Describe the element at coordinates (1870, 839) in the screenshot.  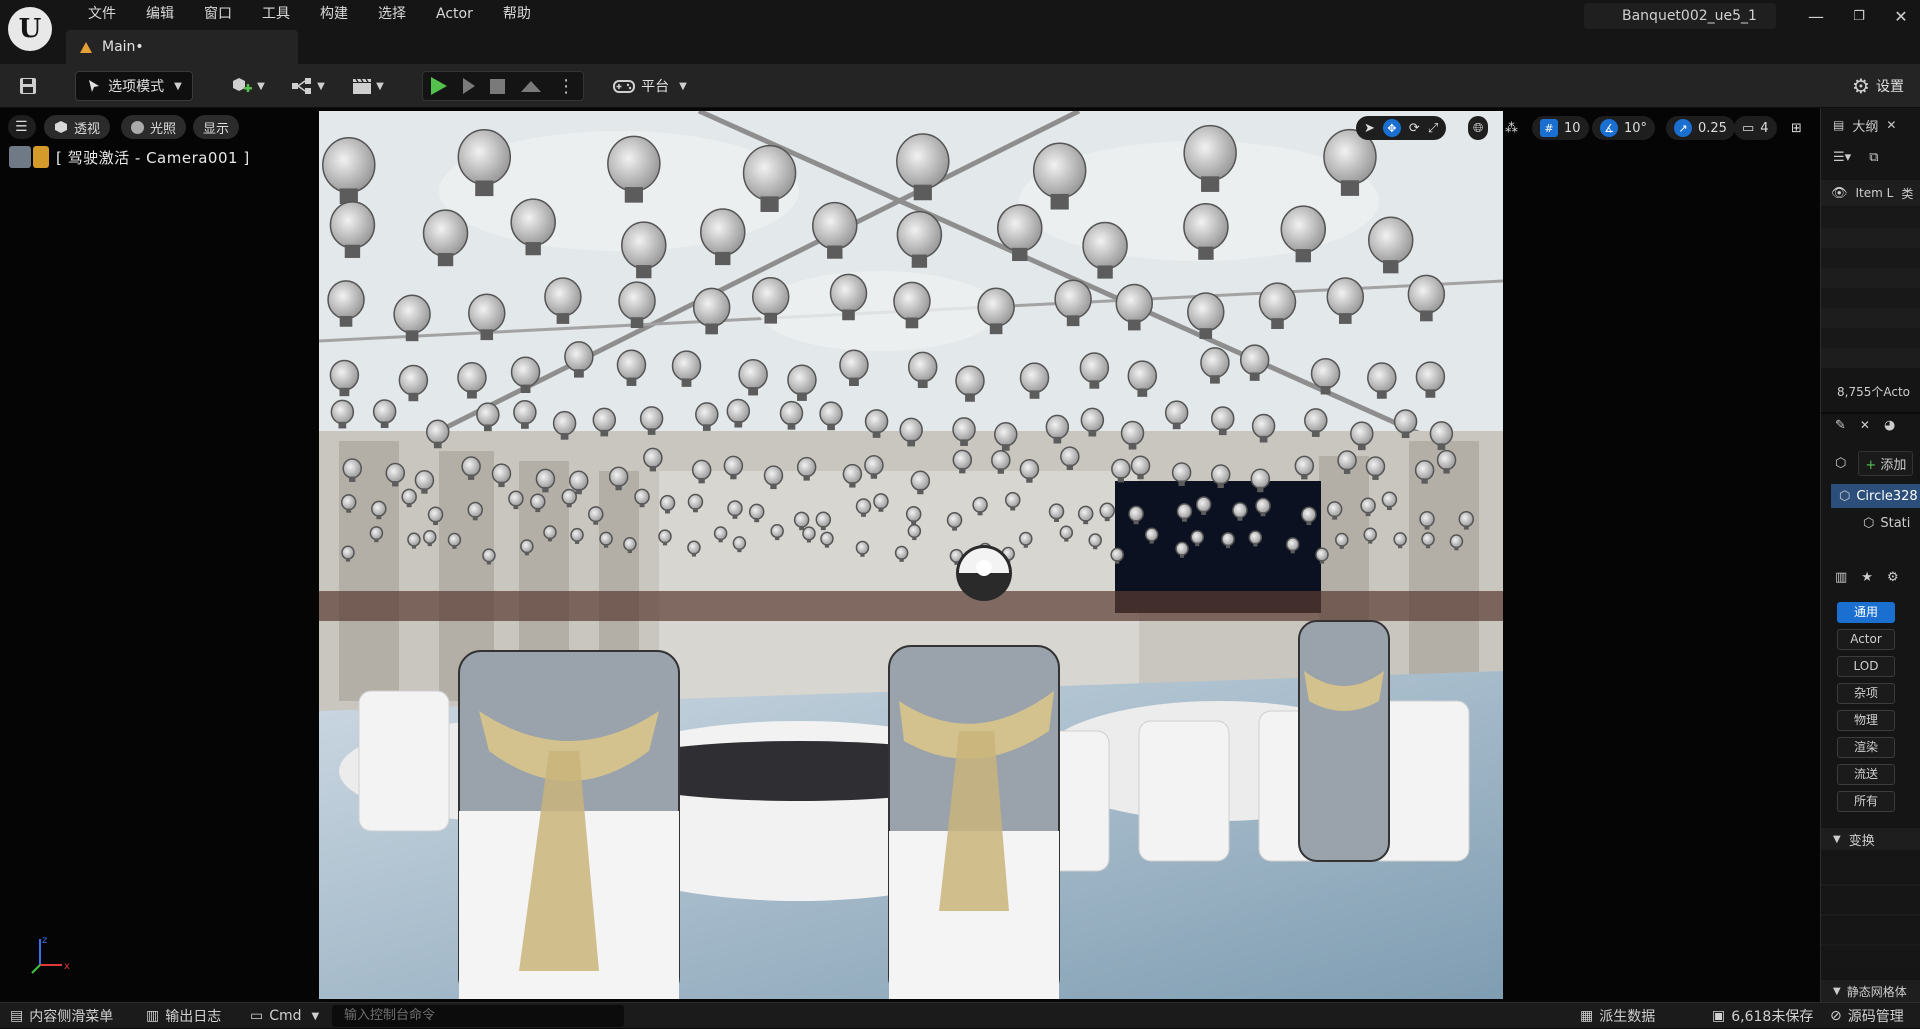
I see `transform-section: ▼ 变换` at that location.